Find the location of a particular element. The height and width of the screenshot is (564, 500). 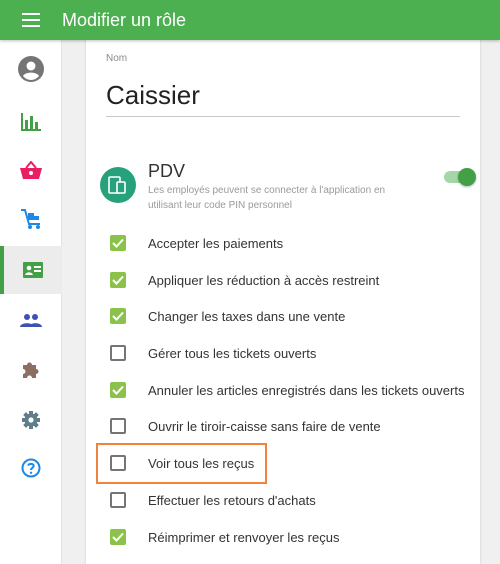

sidebar-item-settings is located at coordinates (31, 420).